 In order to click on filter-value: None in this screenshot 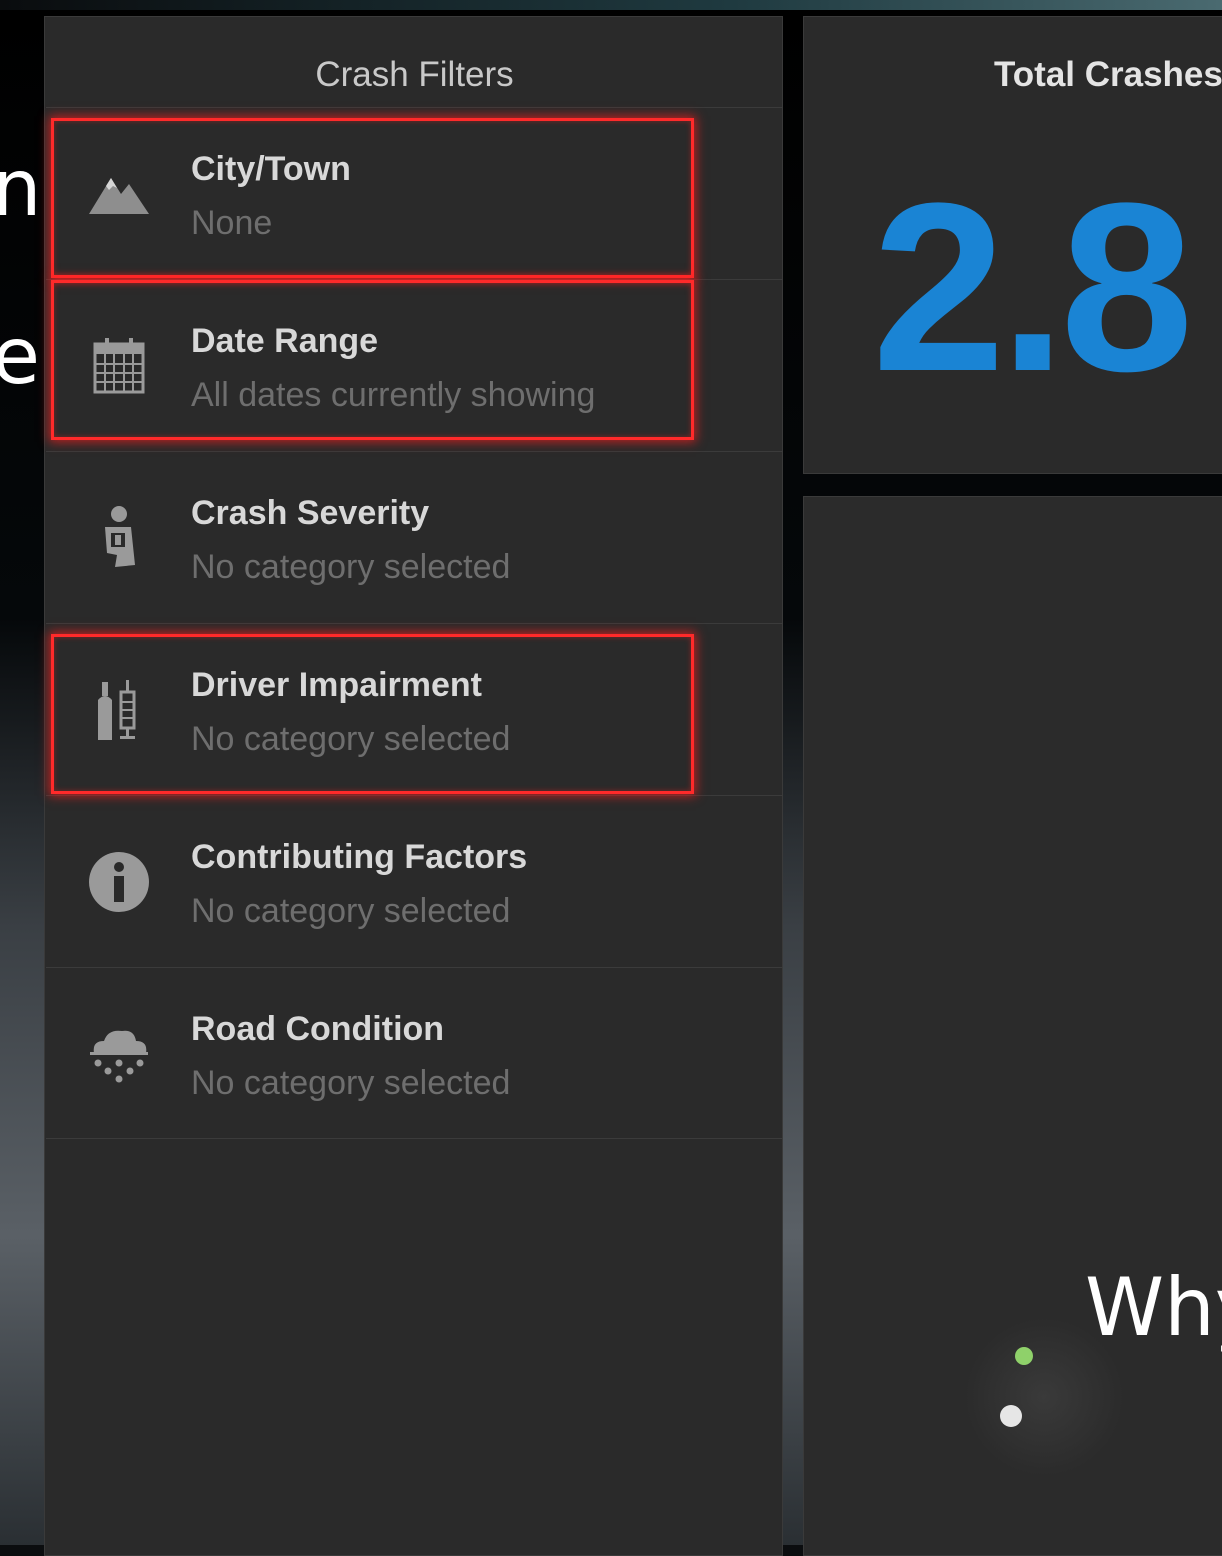, I will do `click(232, 223)`.